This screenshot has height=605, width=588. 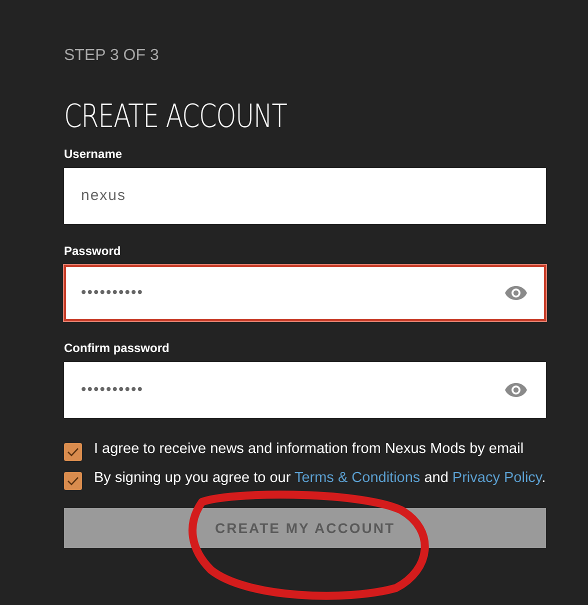 What do you see at coordinates (523, 478) in the screenshot?
I see `link: Policy` at bounding box center [523, 478].